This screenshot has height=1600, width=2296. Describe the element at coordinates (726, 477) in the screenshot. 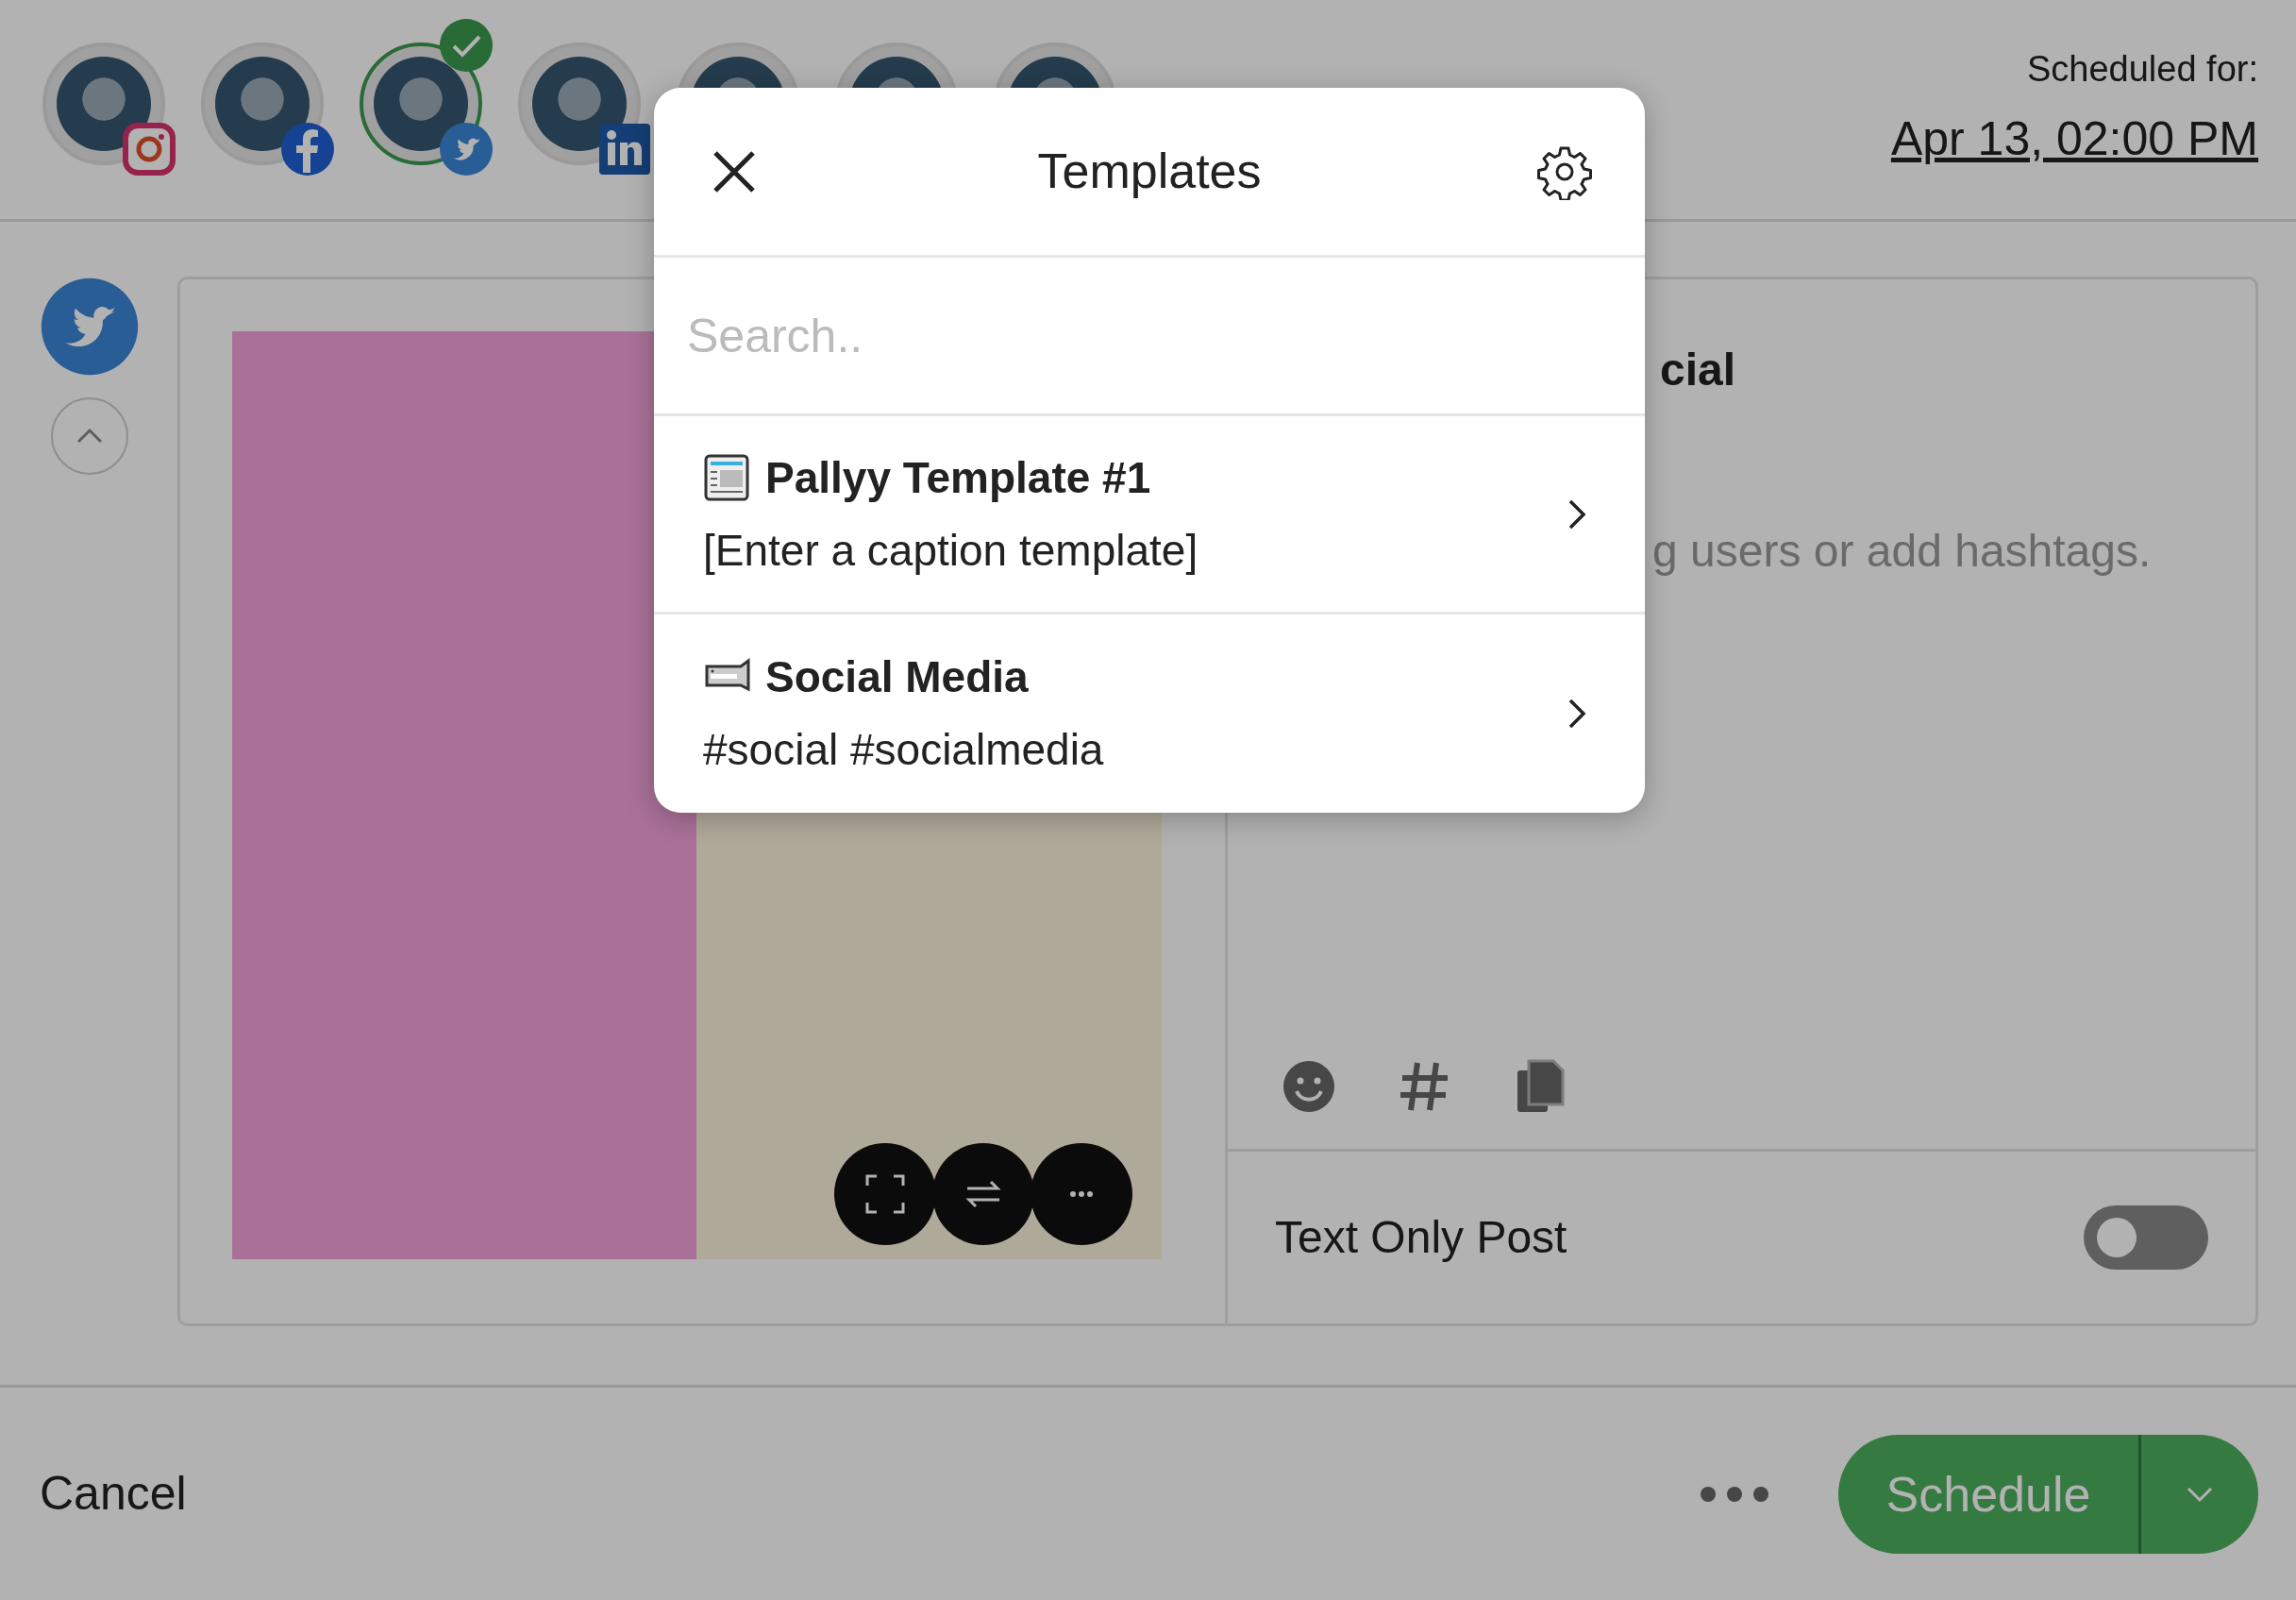

I see `newspaper-icon` at that location.